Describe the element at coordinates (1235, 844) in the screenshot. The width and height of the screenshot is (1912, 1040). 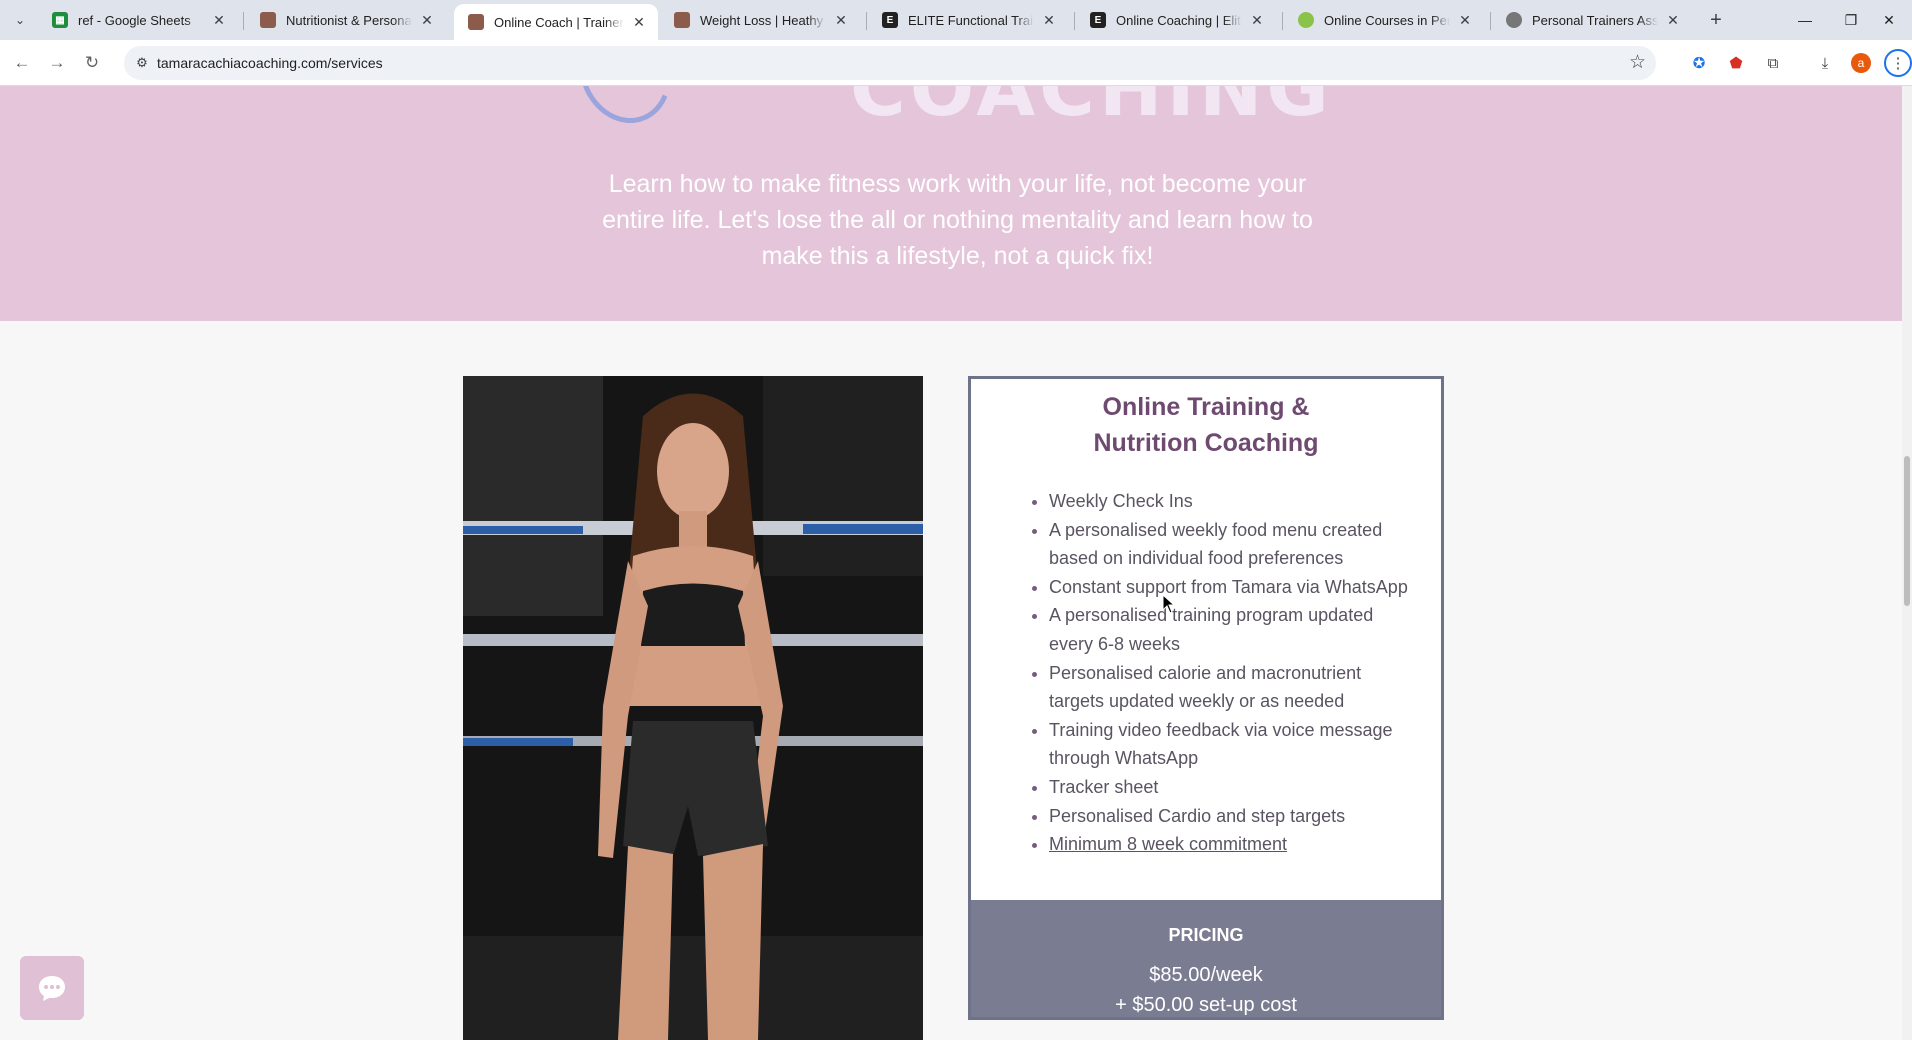
I see `commitment-link: Minimum 8 week commitment` at that location.